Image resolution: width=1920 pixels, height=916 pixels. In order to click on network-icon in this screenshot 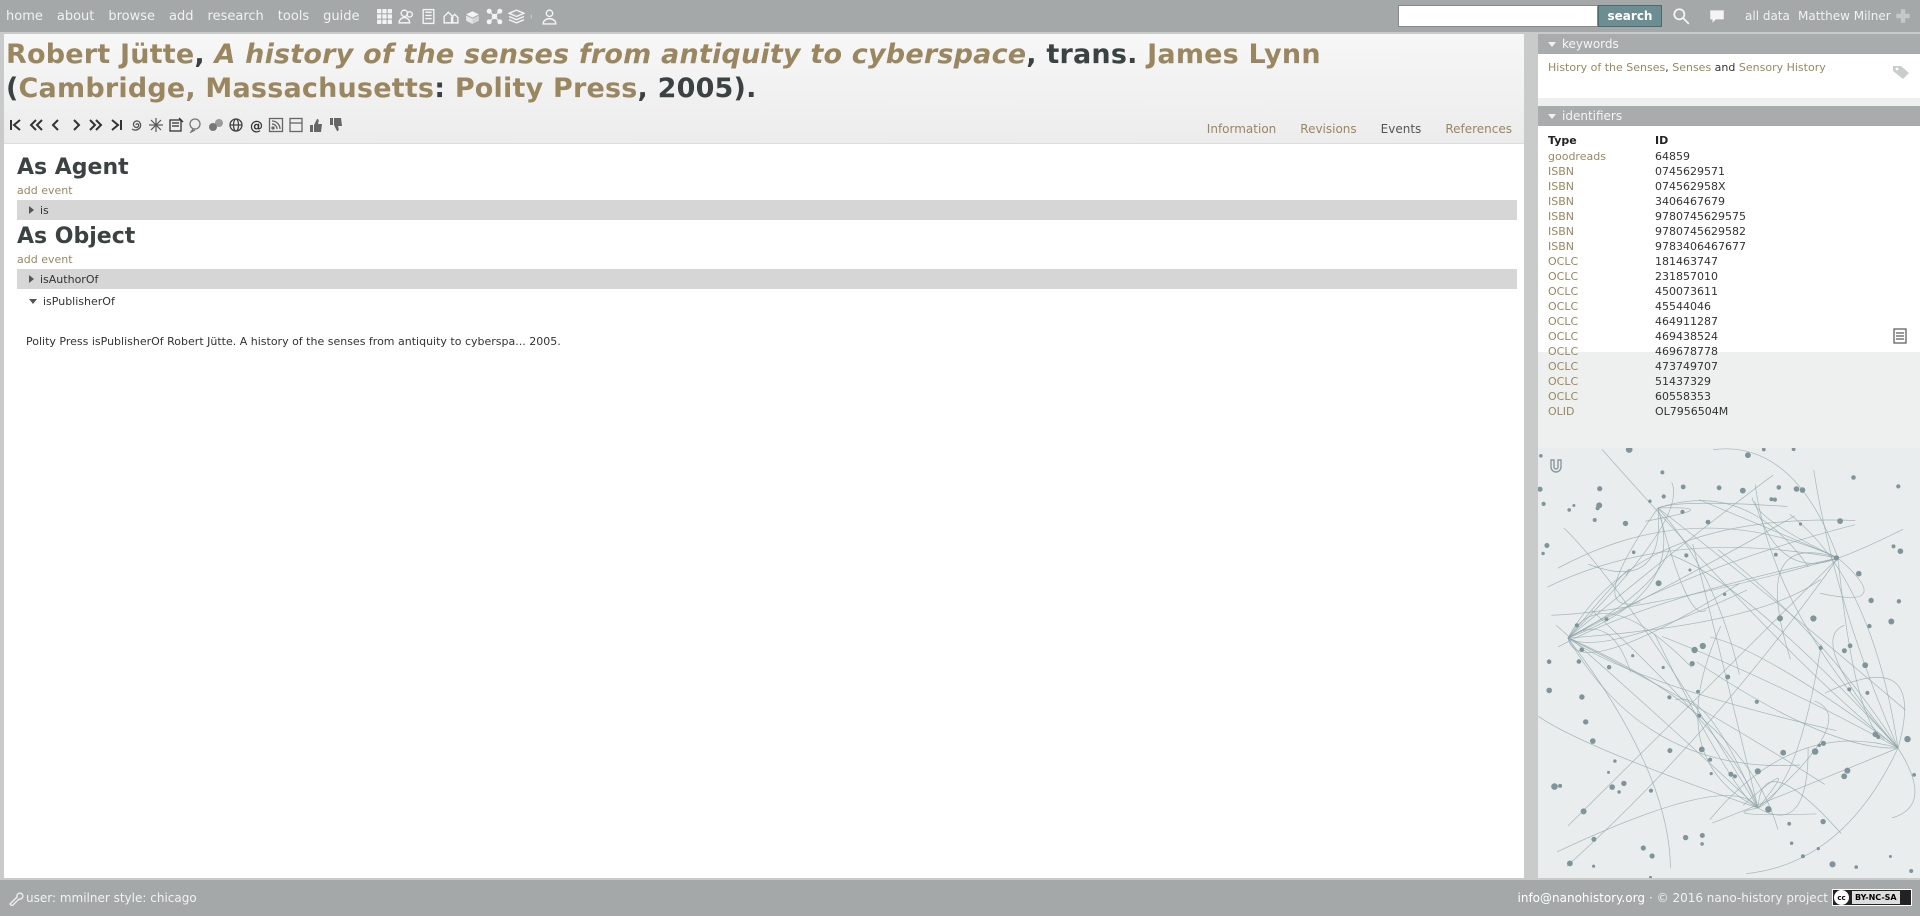, I will do `click(494, 16)`.